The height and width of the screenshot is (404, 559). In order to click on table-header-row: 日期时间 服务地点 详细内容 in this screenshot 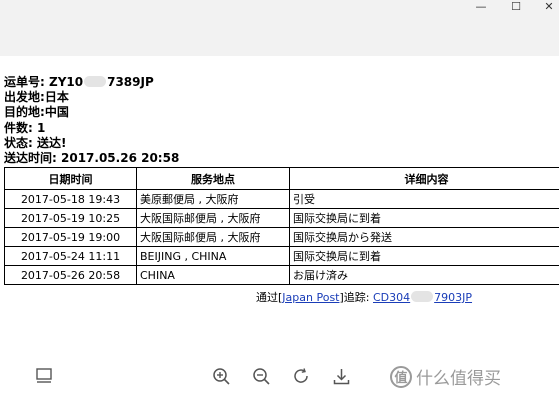, I will do `click(281, 178)`.